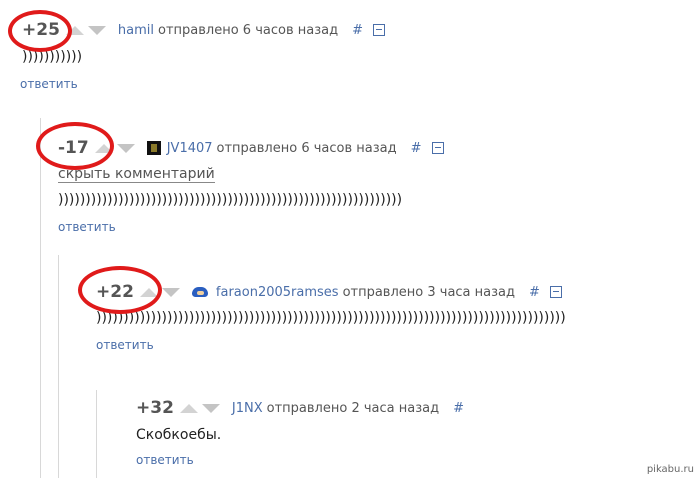 This screenshot has width=700, height=483. Describe the element at coordinates (136, 174) in the screenshot. I see `hide-comment-link: скрыть комментарий` at that location.